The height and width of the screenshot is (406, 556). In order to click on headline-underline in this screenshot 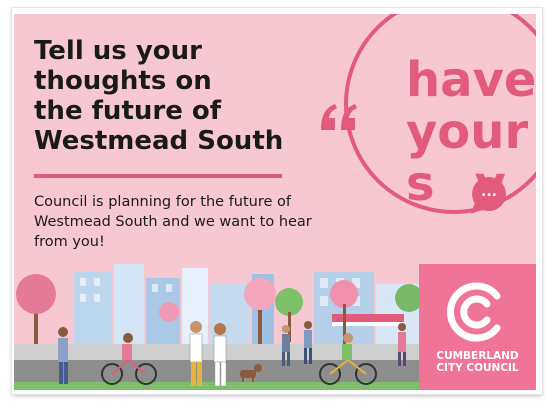, I will do `click(158, 176)`.